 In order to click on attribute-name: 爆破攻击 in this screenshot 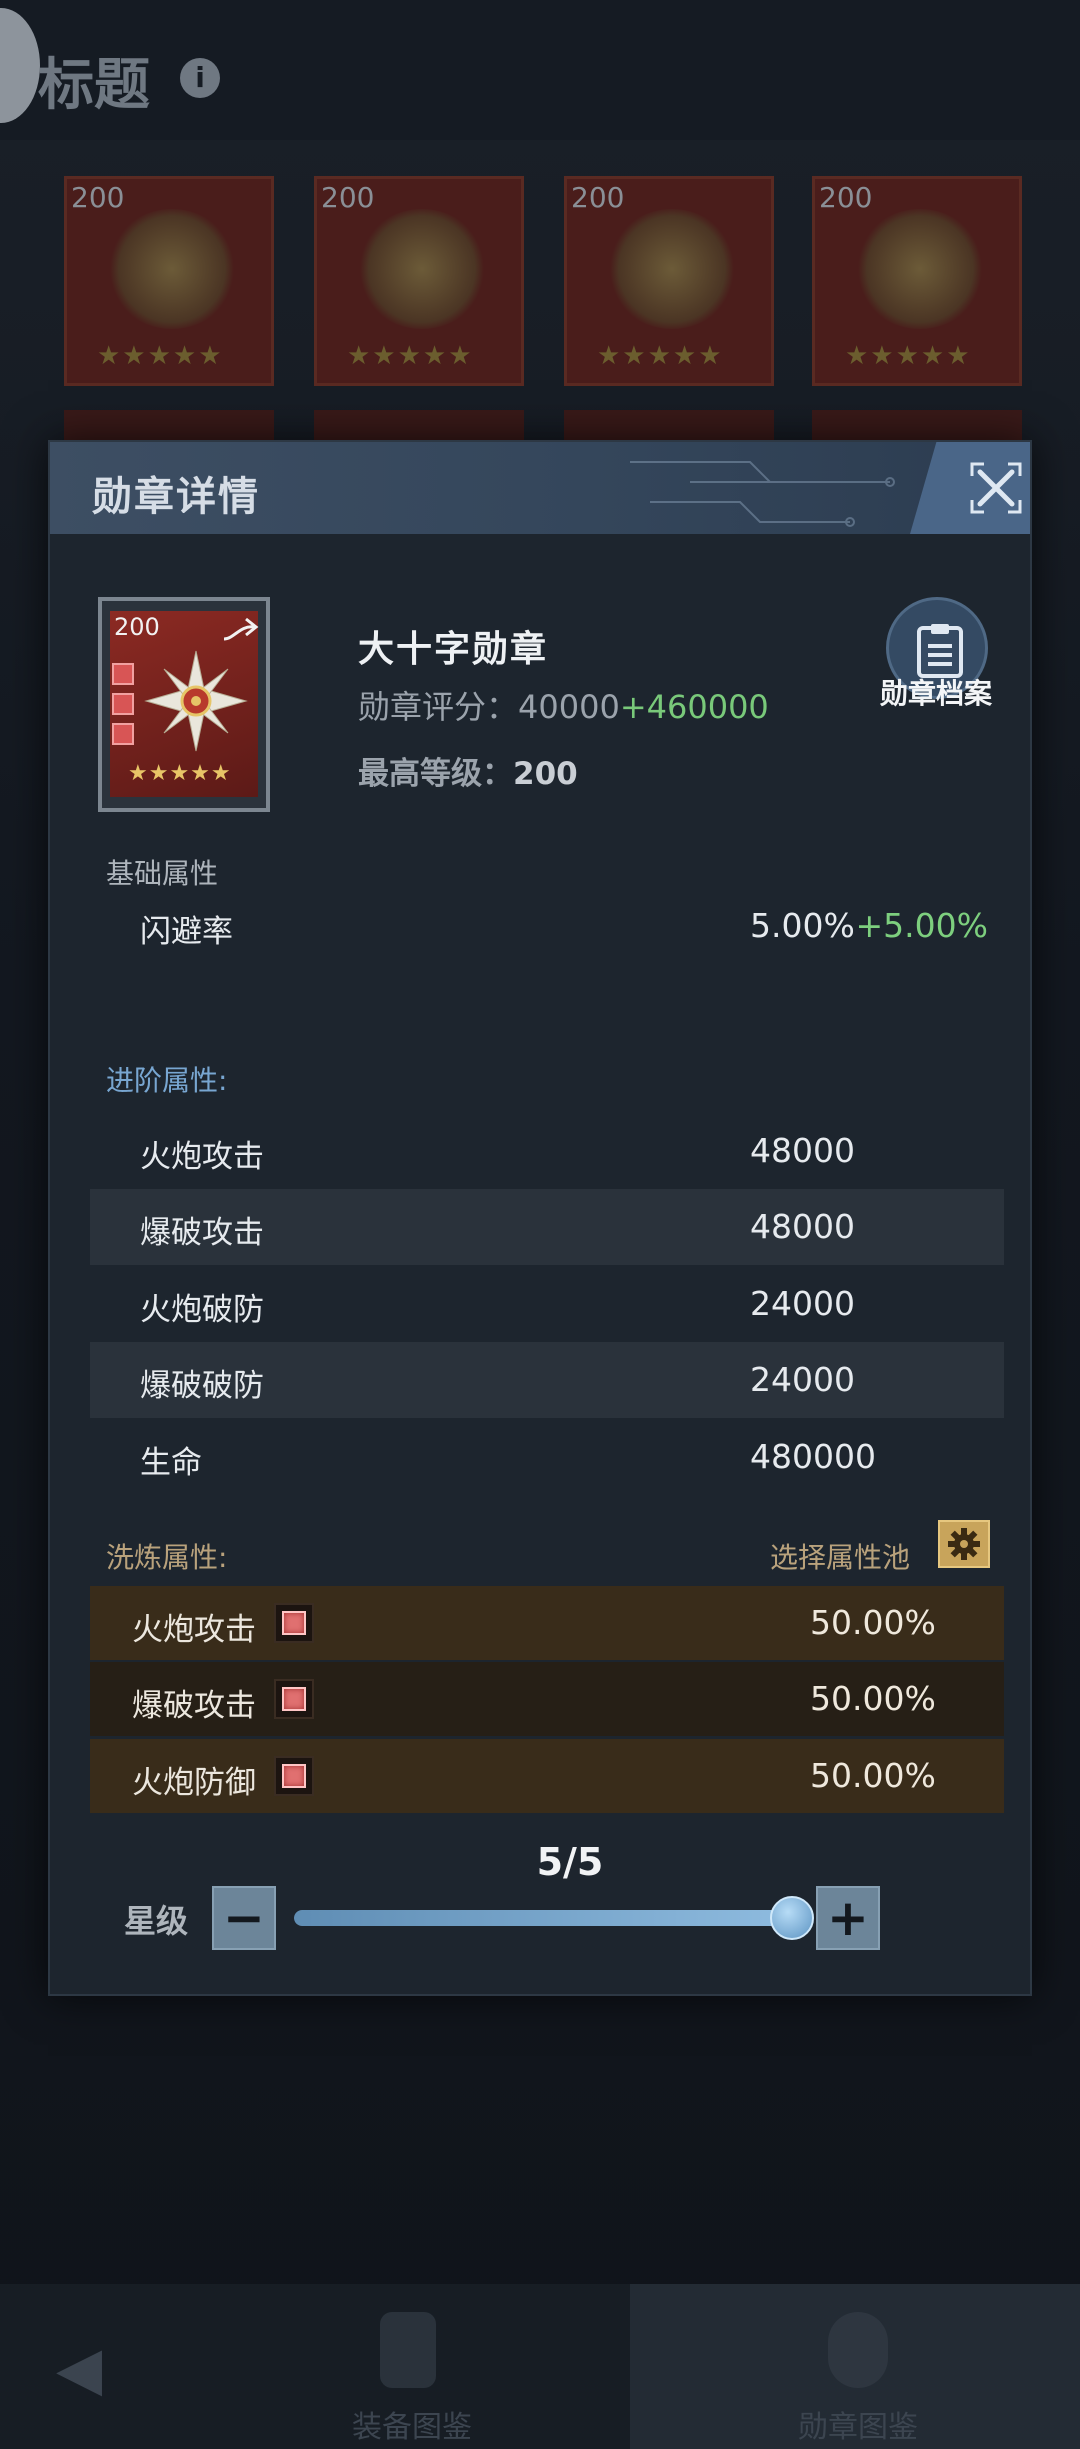, I will do `click(202, 1233)`.